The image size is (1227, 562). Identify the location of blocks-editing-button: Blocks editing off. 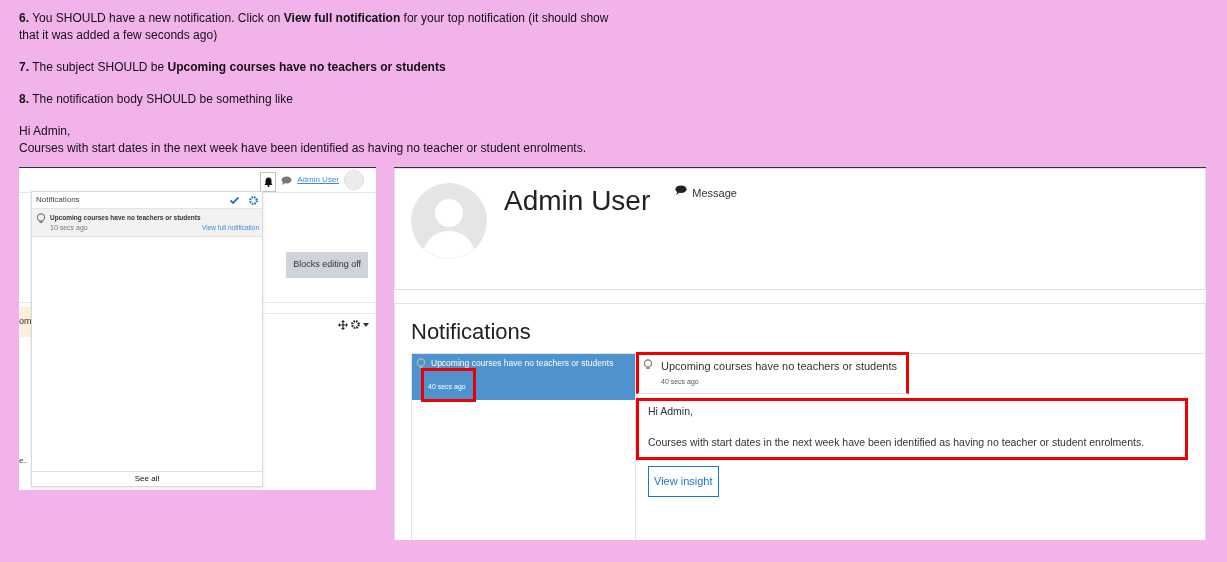
(327, 265).